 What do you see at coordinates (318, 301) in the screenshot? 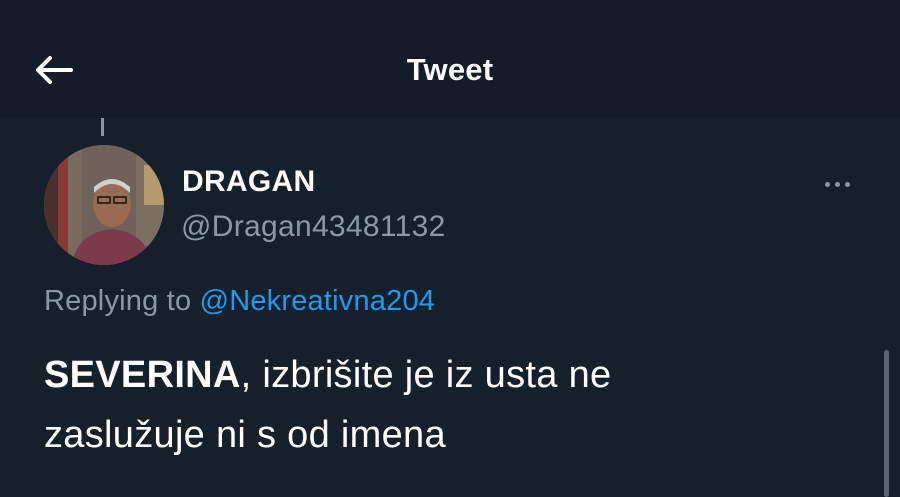
I see `replying-to-mention-link: @Nekreativna204` at bounding box center [318, 301].